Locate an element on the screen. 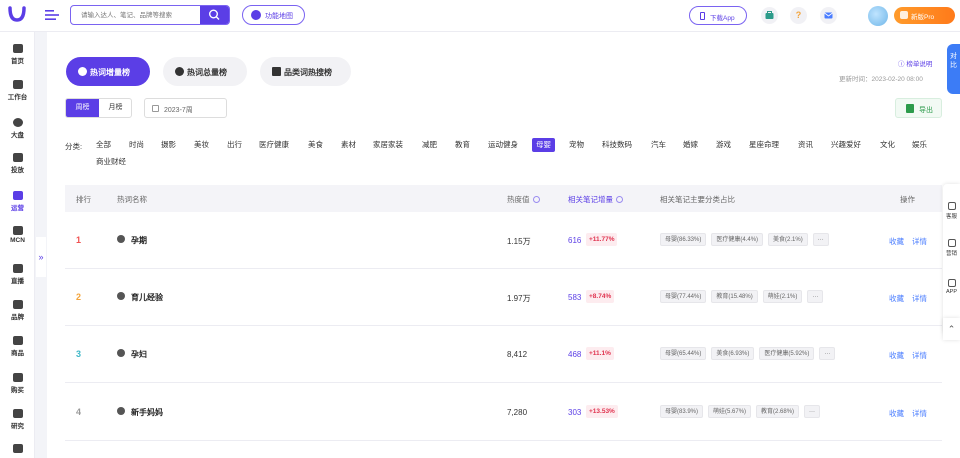 The height and width of the screenshot is (458, 960). export-button: 导出 is located at coordinates (918, 108).